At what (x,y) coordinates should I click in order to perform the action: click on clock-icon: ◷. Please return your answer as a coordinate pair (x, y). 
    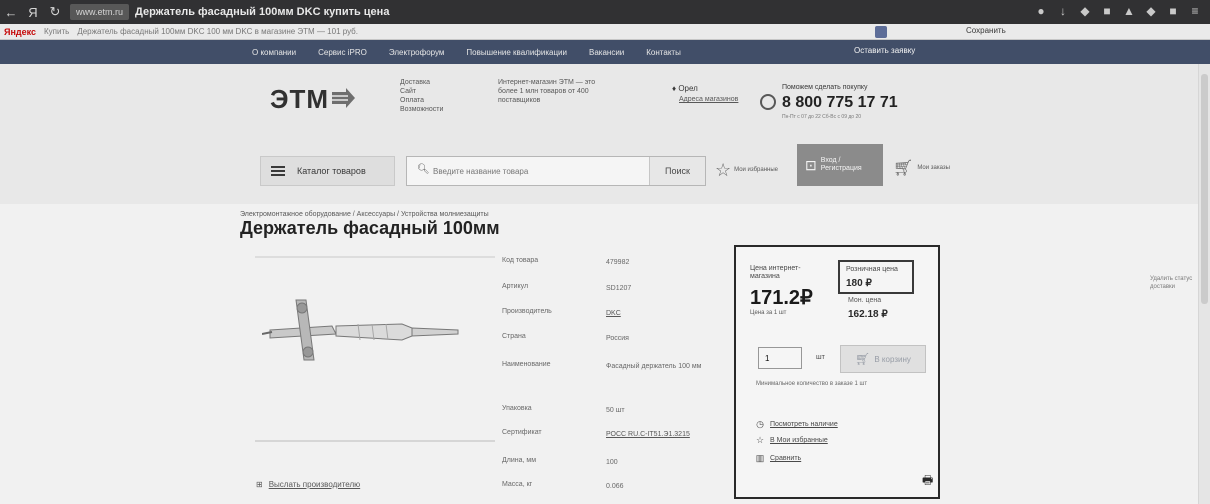
    Looking at the image, I should click on (760, 424).